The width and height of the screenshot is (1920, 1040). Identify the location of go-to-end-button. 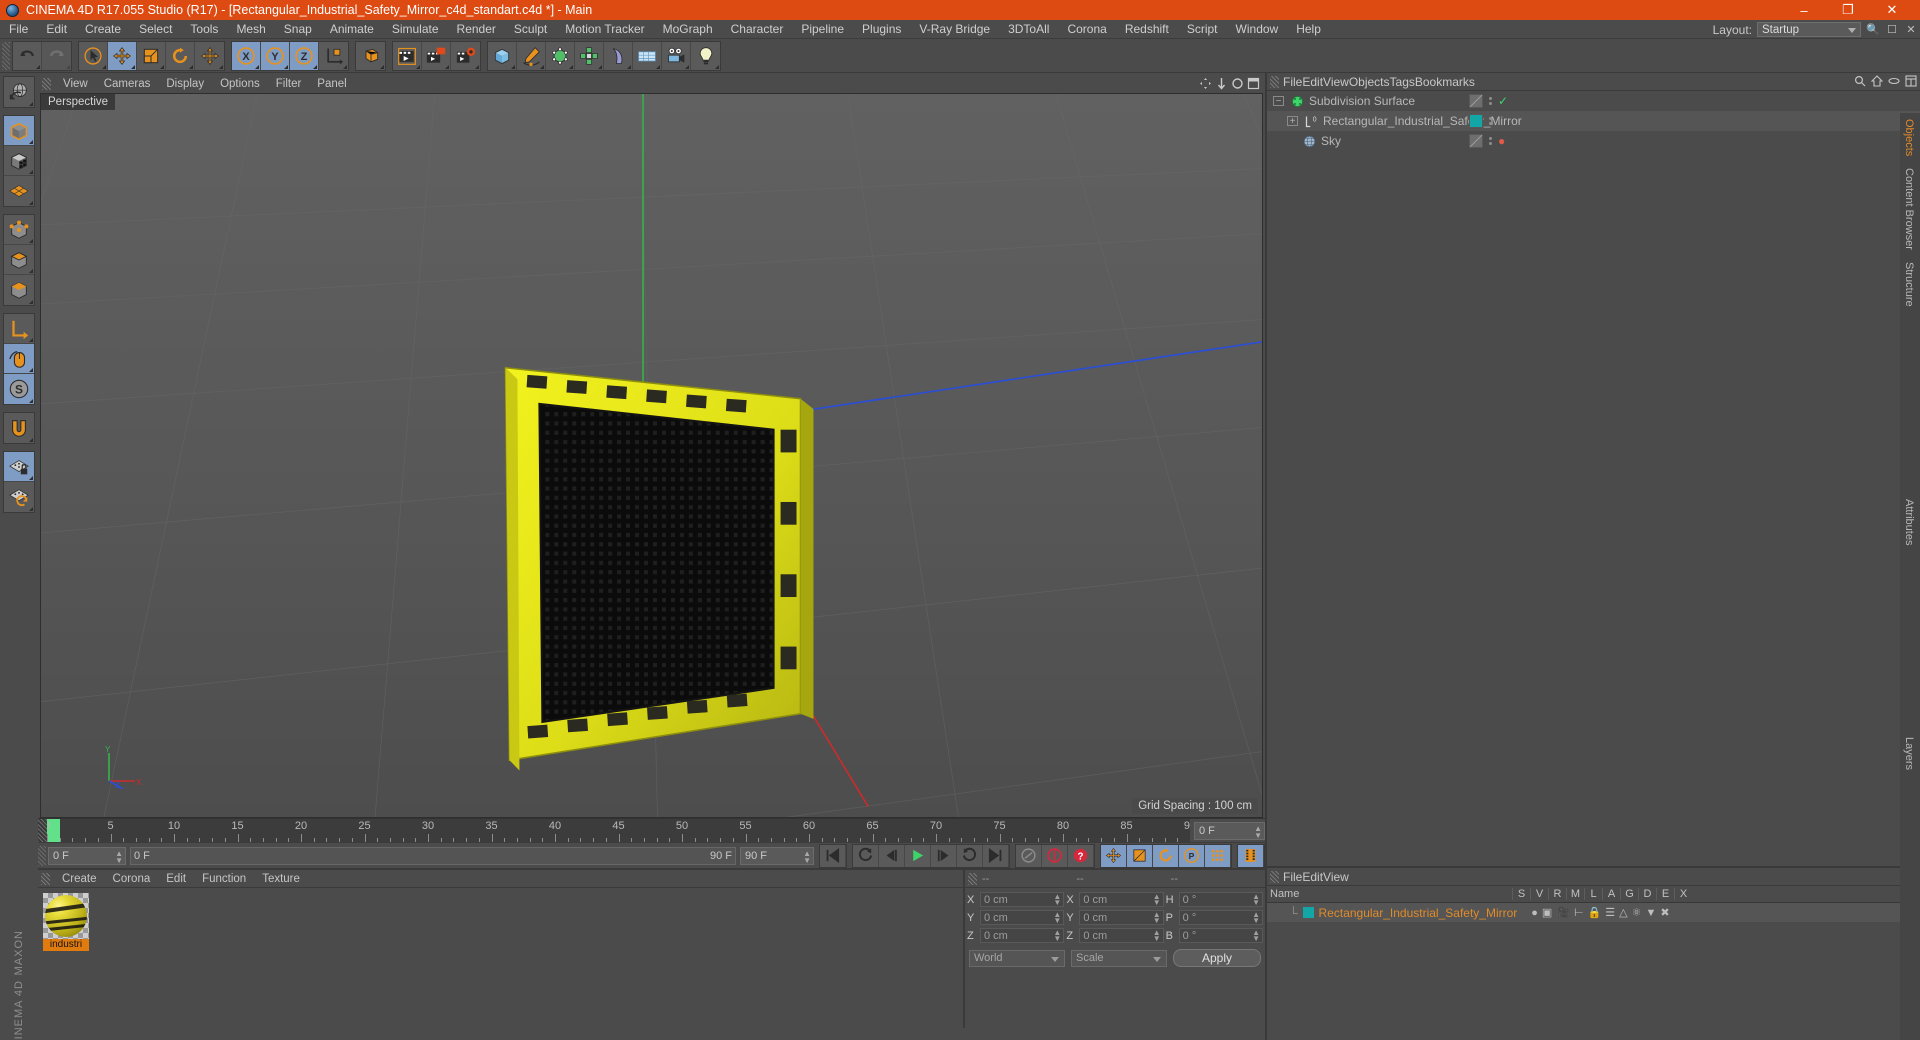
(996, 855).